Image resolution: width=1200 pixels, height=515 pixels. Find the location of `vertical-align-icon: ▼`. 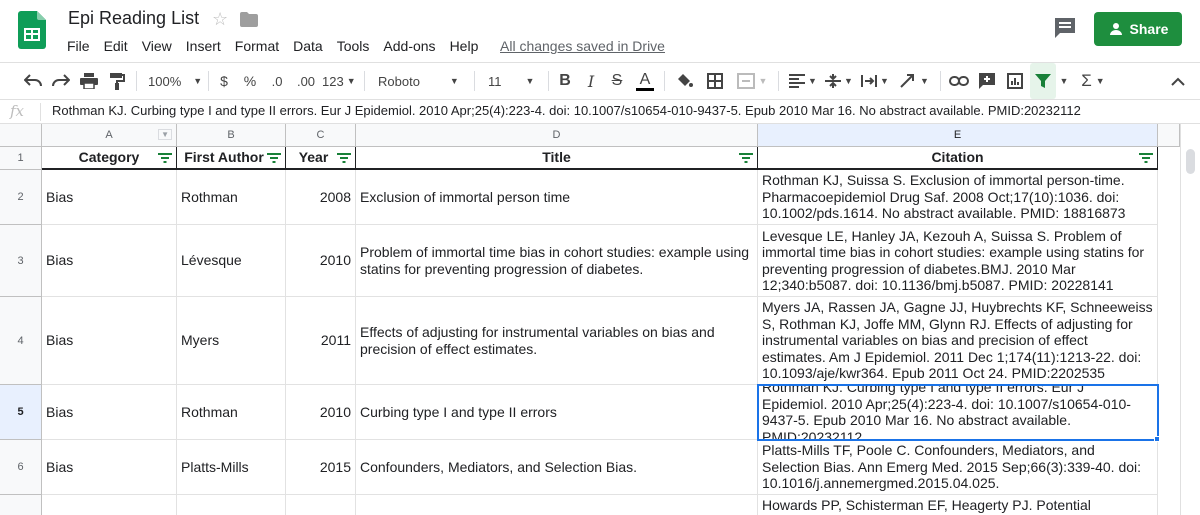

vertical-align-icon: ▼ is located at coordinates (839, 81).